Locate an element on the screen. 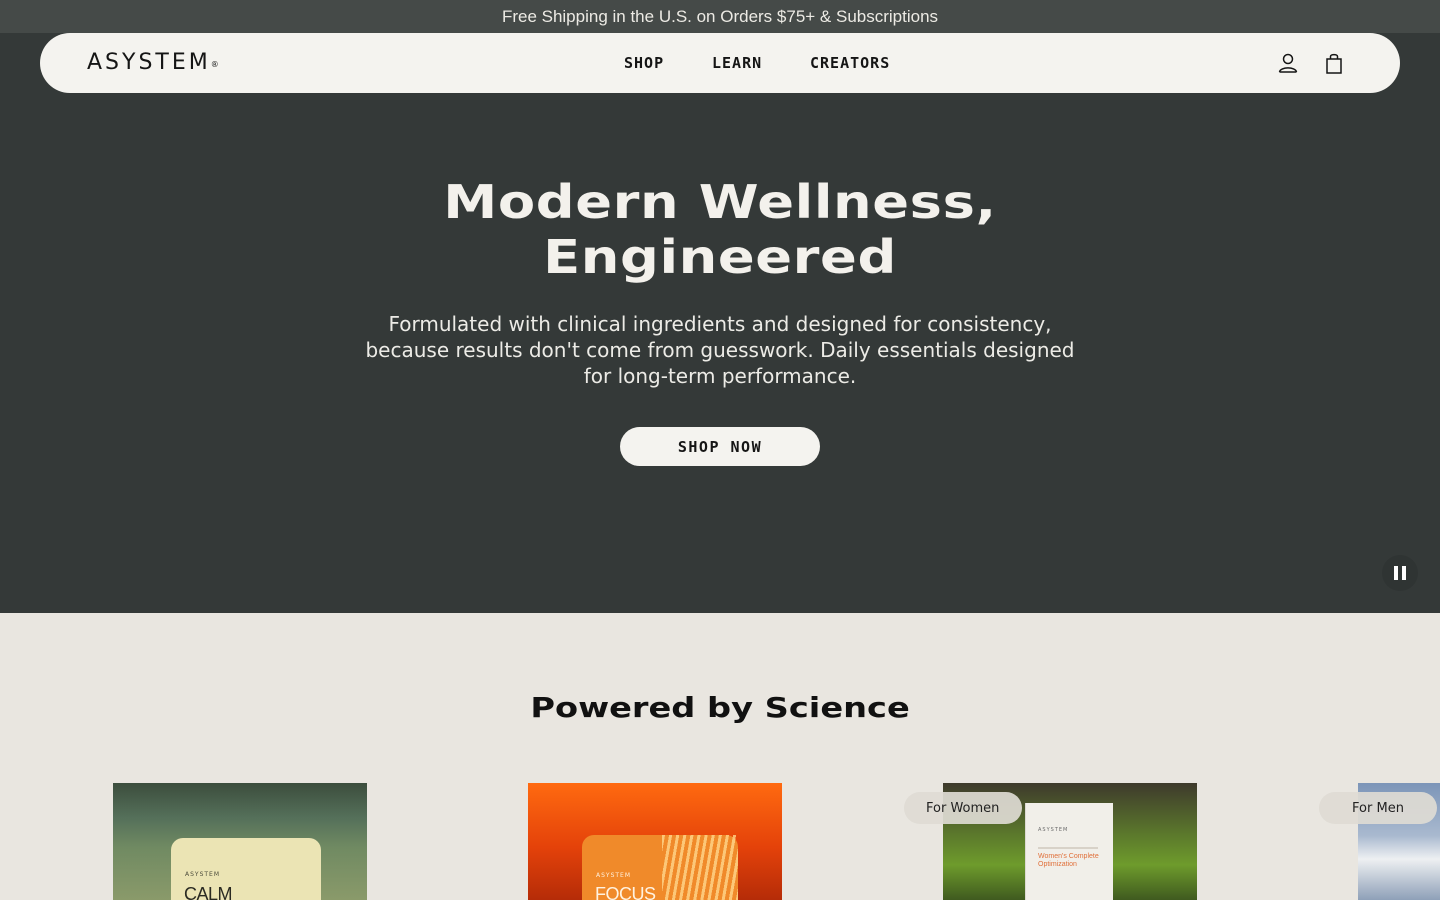  product-card-calm: ASYSTEM CALM is located at coordinates (240, 841).